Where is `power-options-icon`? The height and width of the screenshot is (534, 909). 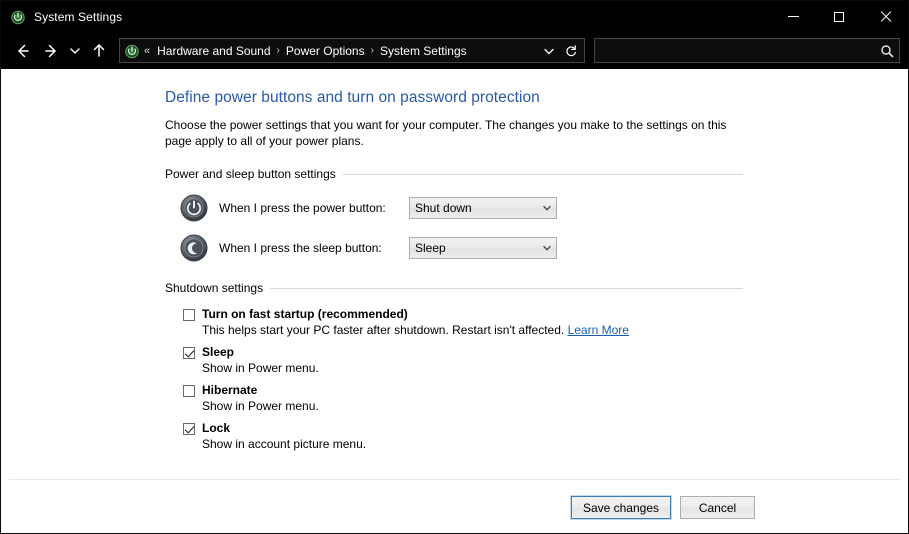 power-options-icon is located at coordinates (18, 17).